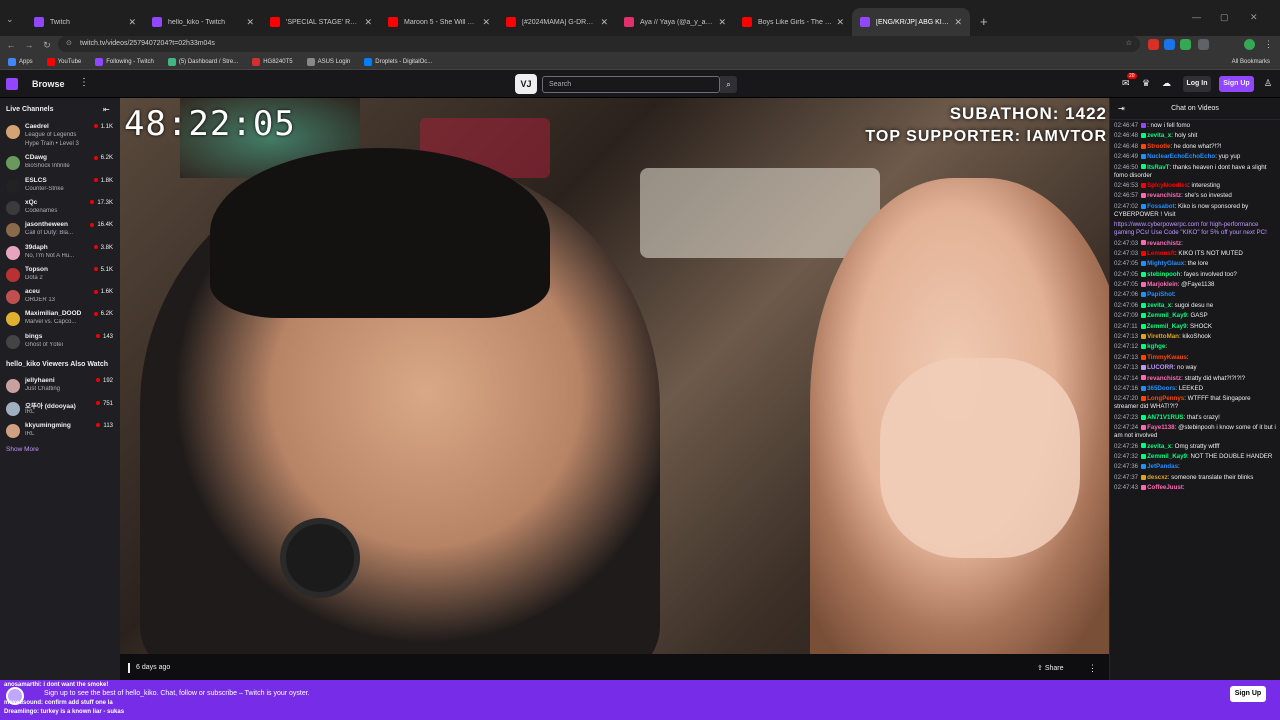 The image size is (1280, 720). I want to click on sidebar-channel: Topson Dota 2 5.1K, so click(60, 276).